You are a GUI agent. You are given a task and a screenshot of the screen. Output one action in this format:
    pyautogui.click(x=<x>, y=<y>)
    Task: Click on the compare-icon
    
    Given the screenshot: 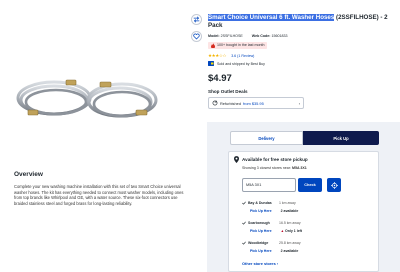 What is the action you would take?
    pyautogui.click(x=196, y=19)
    